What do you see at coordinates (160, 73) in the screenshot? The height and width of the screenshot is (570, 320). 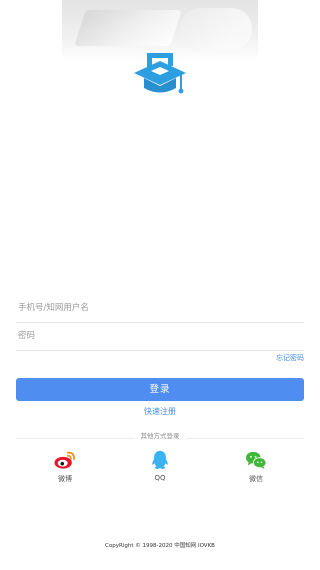 I see `graduation-cap-logo-icon` at bounding box center [160, 73].